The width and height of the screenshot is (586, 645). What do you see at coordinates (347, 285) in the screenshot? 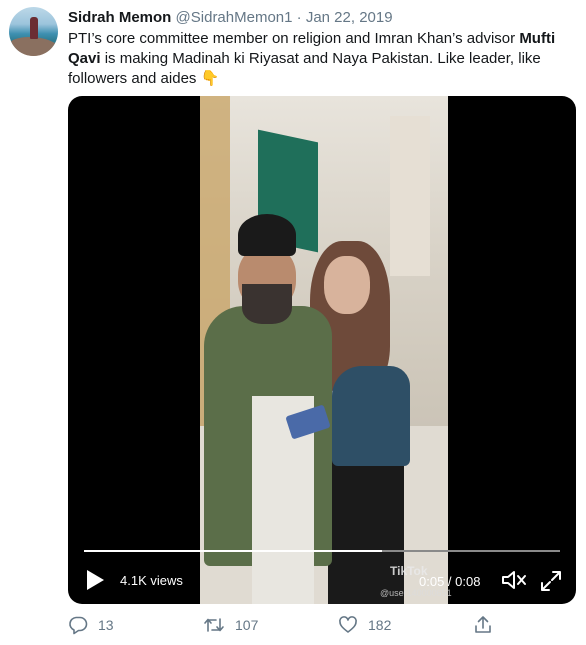
I see `woman-face` at bounding box center [347, 285].